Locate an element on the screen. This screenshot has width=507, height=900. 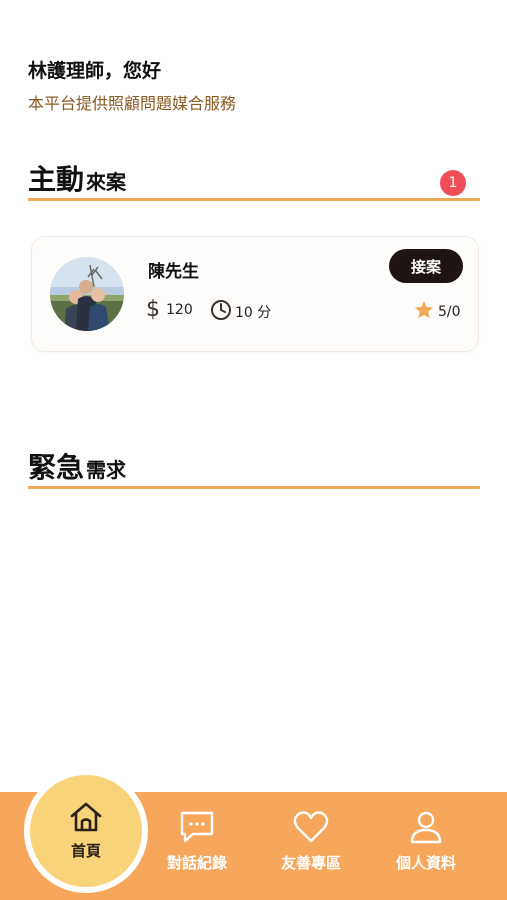
nav-home-label: 首頁 is located at coordinates (85, 850).